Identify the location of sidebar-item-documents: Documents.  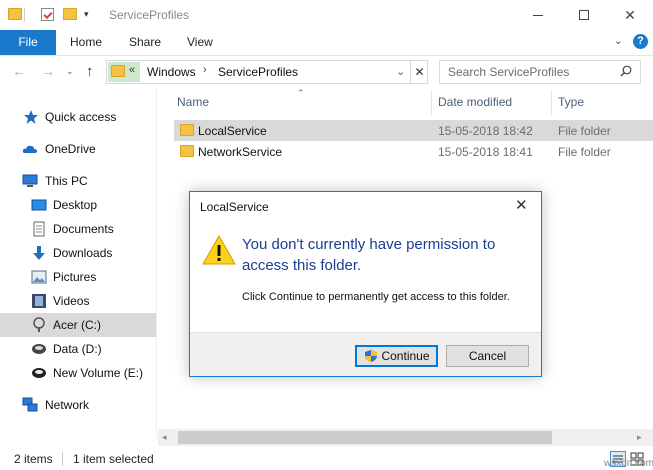
(78, 229).